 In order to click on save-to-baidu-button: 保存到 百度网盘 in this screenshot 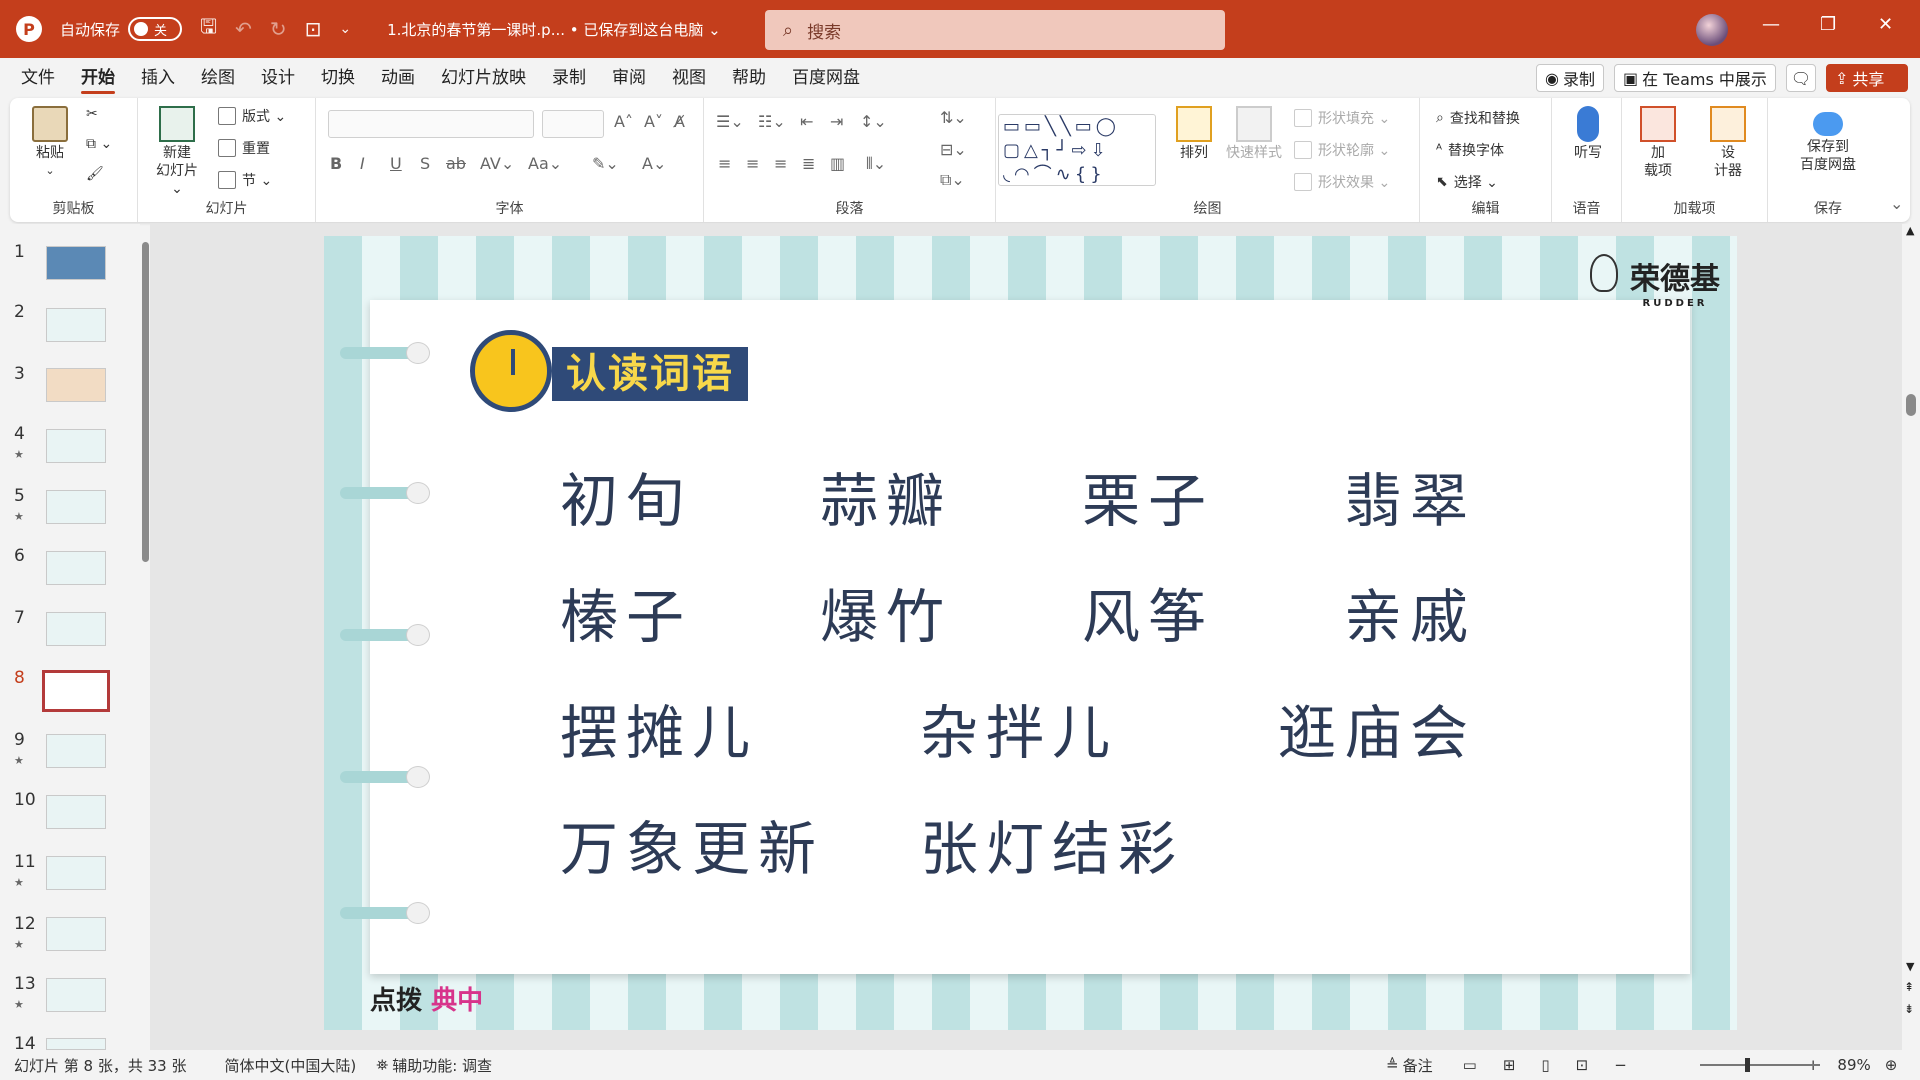, I will do `click(1828, 140)`.